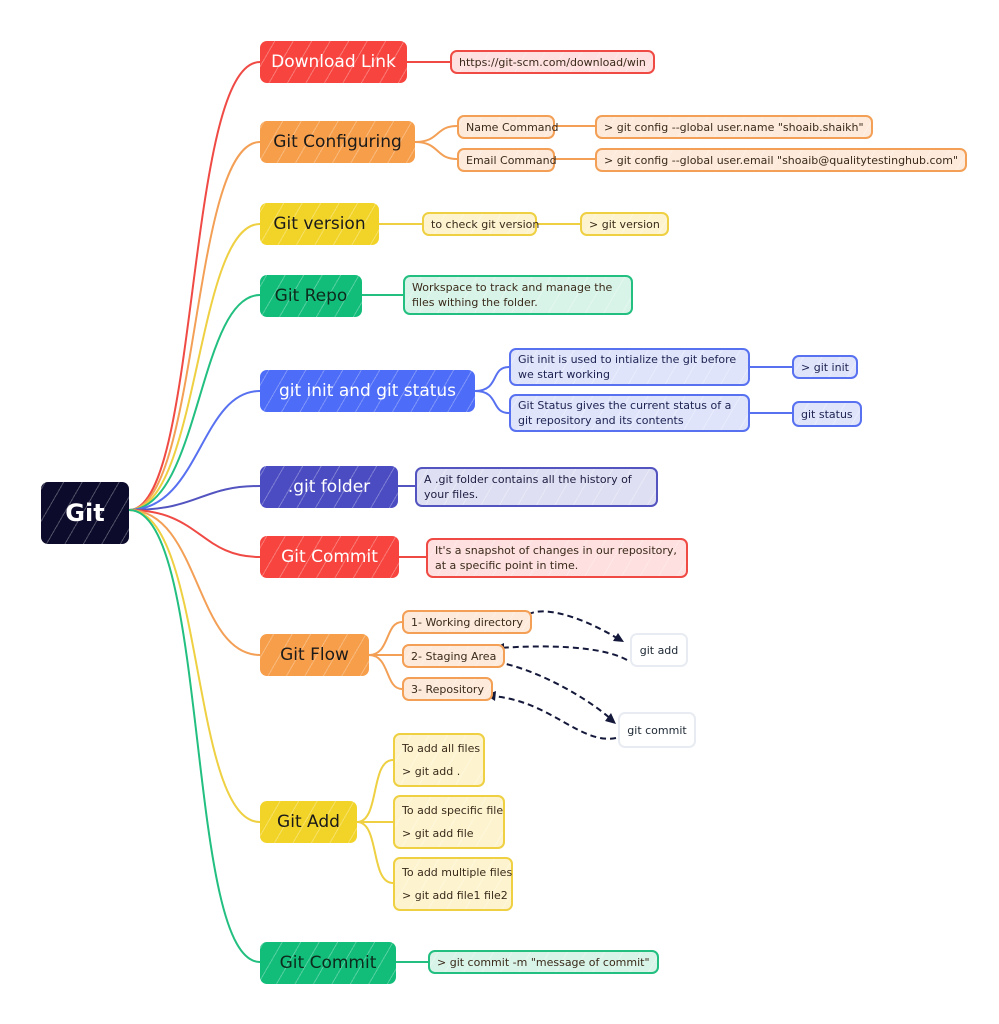 The width and height of the screenshot is (999, 1024). I want to click on branch-git-init-status: git init and git status, so click(367, 391).